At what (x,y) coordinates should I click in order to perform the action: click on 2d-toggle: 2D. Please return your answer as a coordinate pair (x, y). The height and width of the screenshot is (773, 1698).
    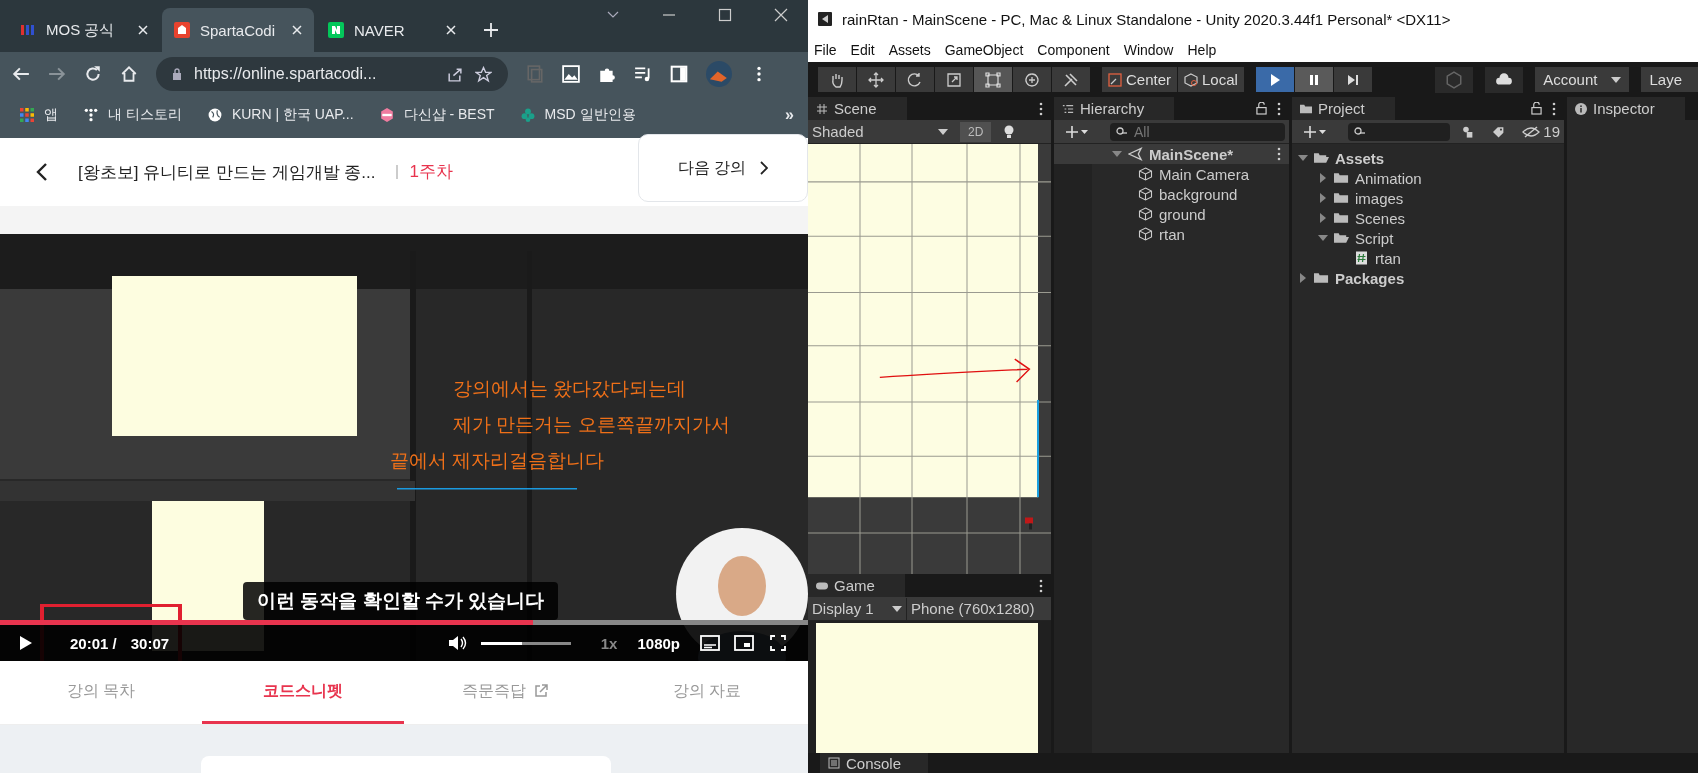
    Looking at the image, I should click on (976, 131).